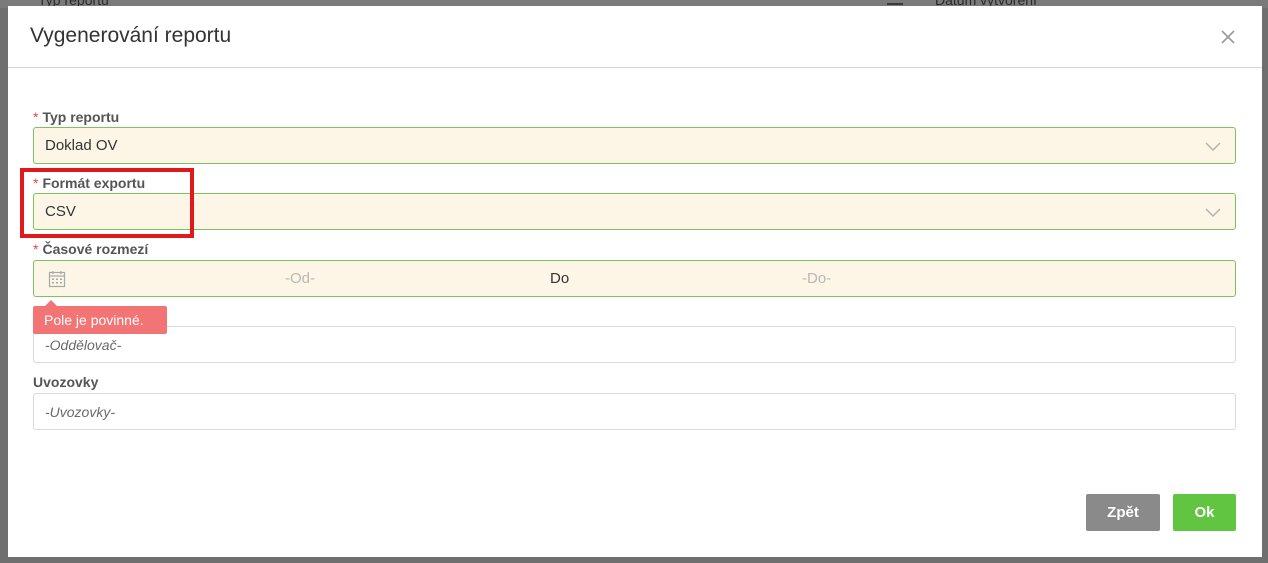 The image size is (1268, 563). Describe the element at coordinates (66, 382) in the screenshot. I see `quotes-label: Uvozovky` at that location.